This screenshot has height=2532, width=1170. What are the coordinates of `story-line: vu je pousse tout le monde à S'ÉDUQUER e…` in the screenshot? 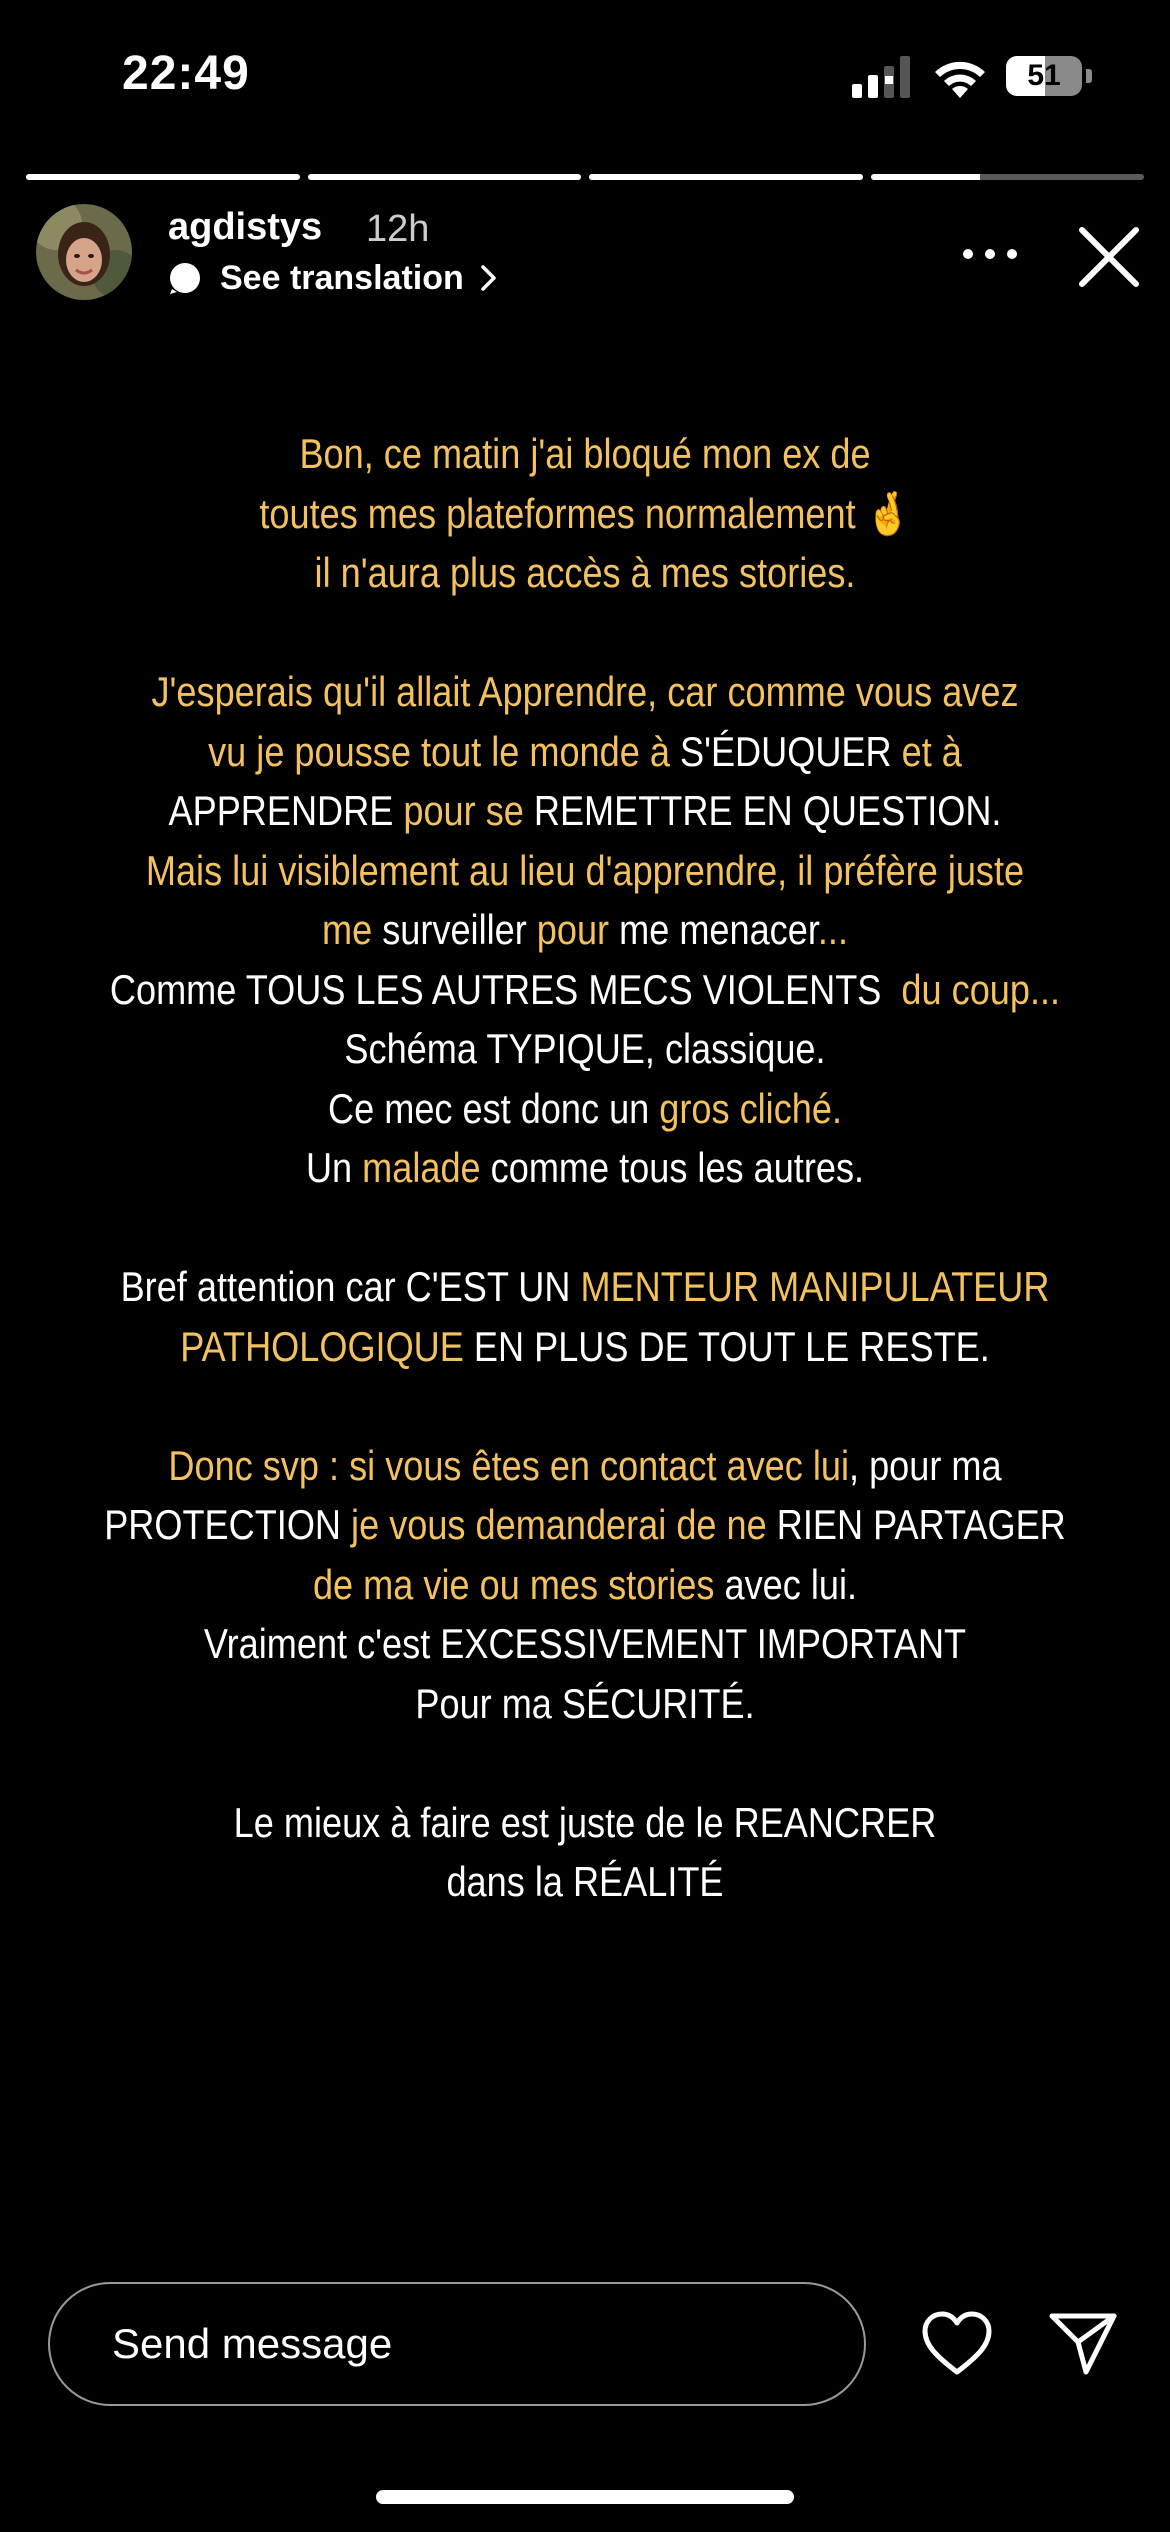 It's located at (585, 752).